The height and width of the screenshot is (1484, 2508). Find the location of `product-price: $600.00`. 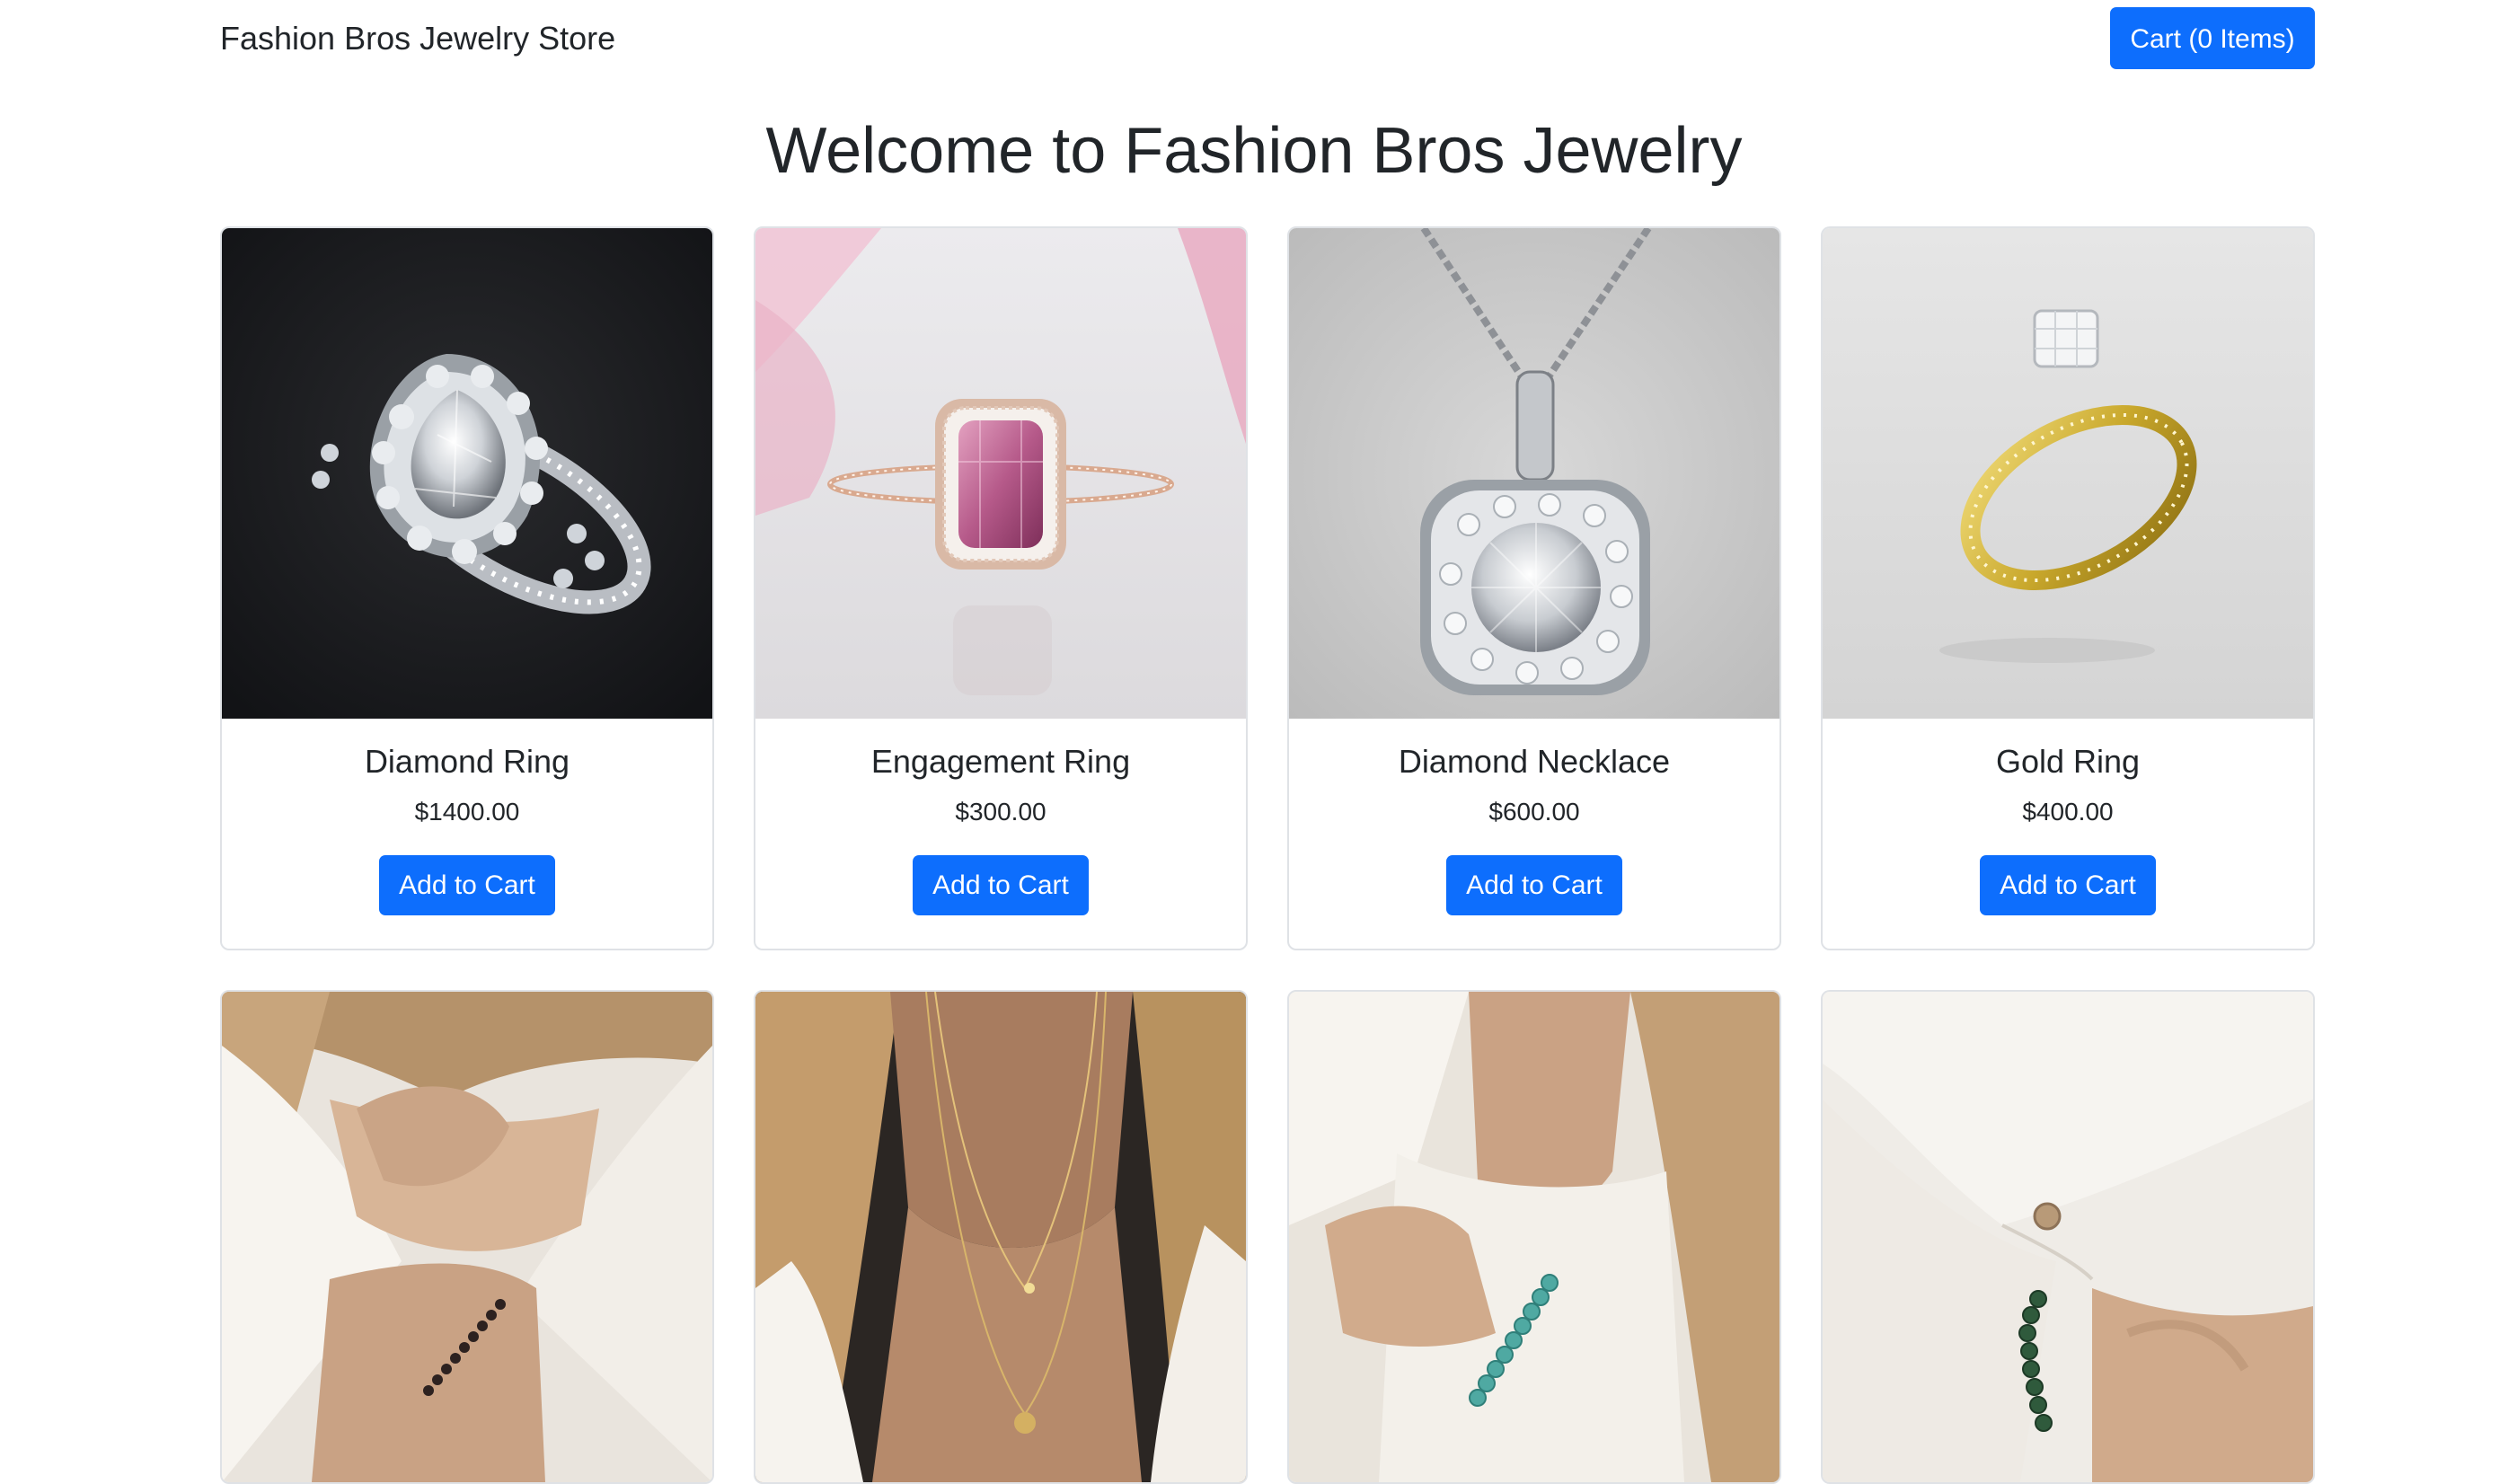

product-price: $600.00 is located at coordinates (1534, 812).